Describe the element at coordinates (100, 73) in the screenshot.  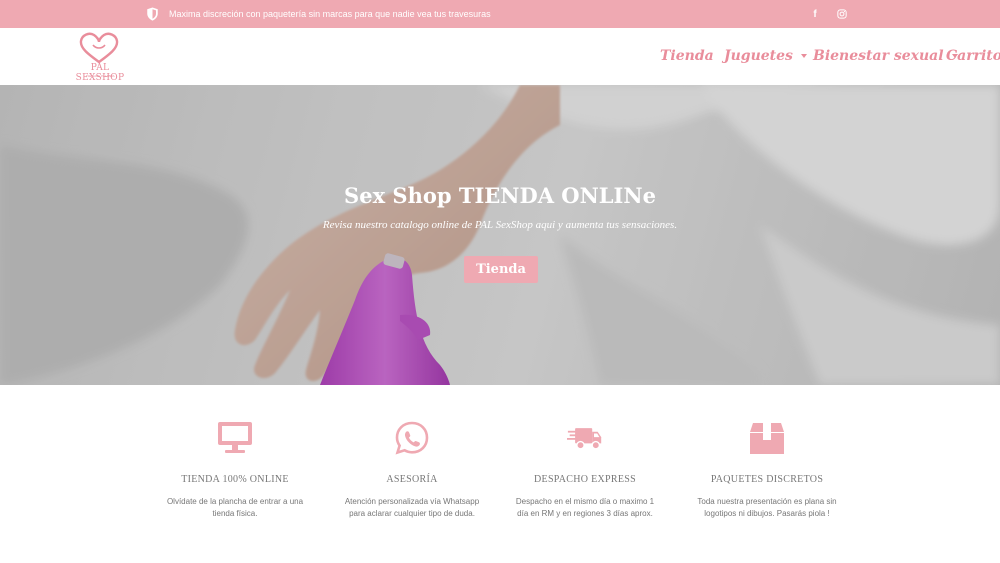
I see `logo-brand-text: PAL SEXSHOP` at that location.